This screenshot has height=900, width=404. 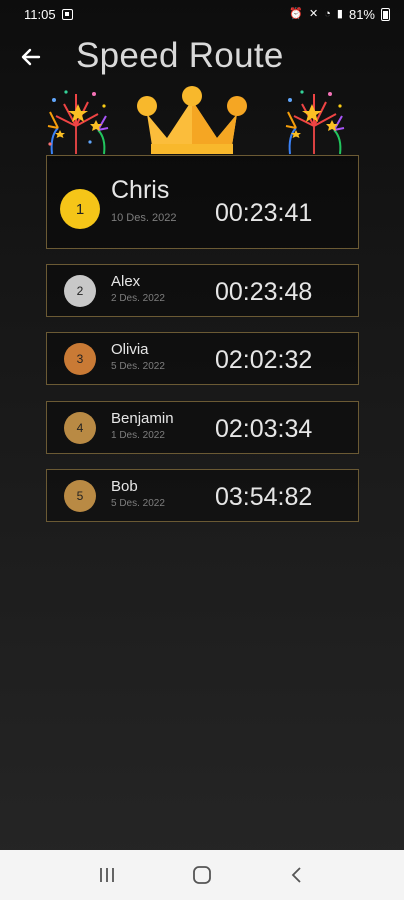 I want to click on crown-icon, so click(x=192, y=120).